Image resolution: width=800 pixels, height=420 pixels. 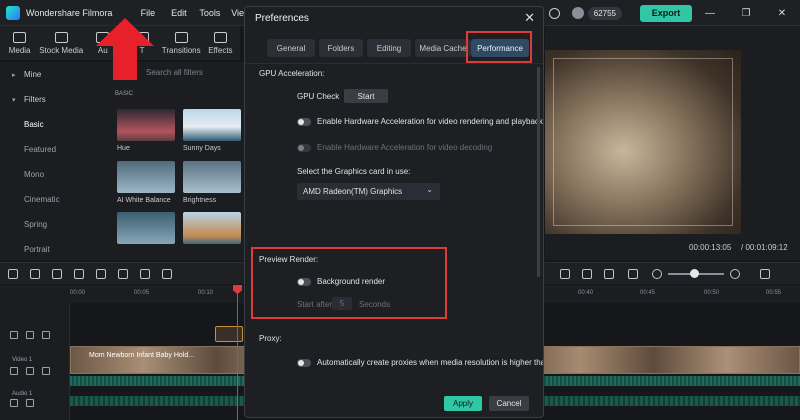 I want to click on toolbar-effects: Effects, so click(x=220, y=43).